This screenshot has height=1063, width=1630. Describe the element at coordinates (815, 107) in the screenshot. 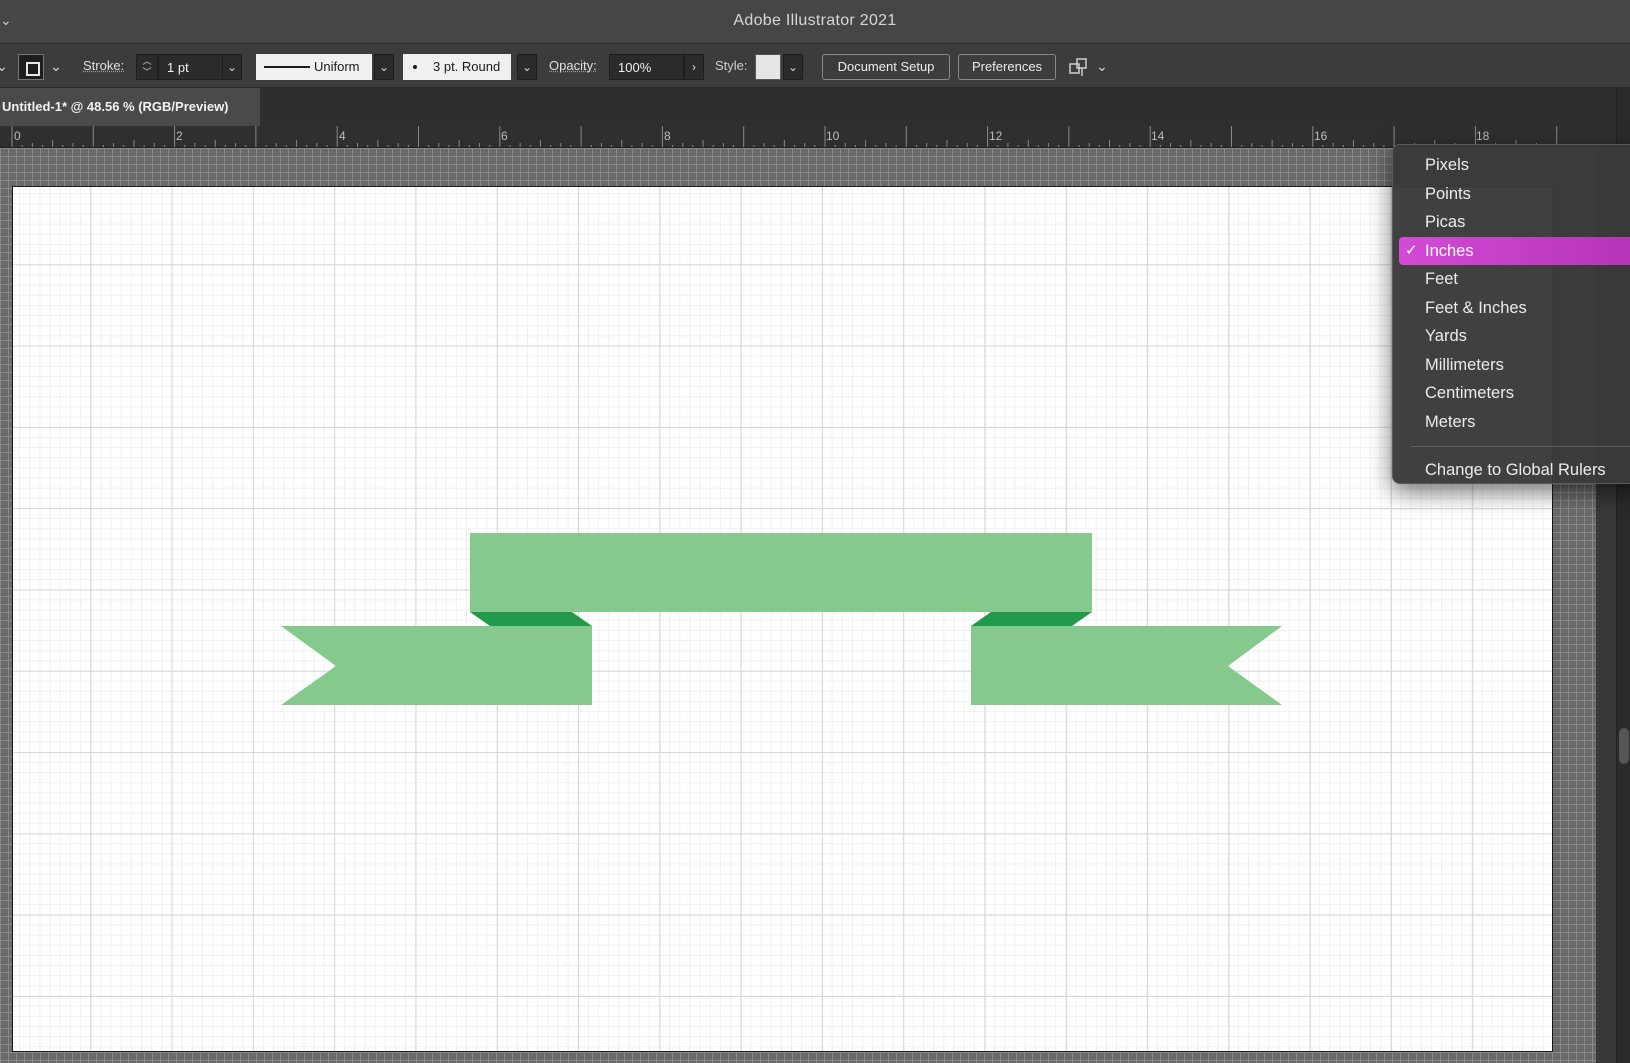

I see `document-tab-bar: Untitled-1* @ 48.56 % (RGB/Preview)` at that location.